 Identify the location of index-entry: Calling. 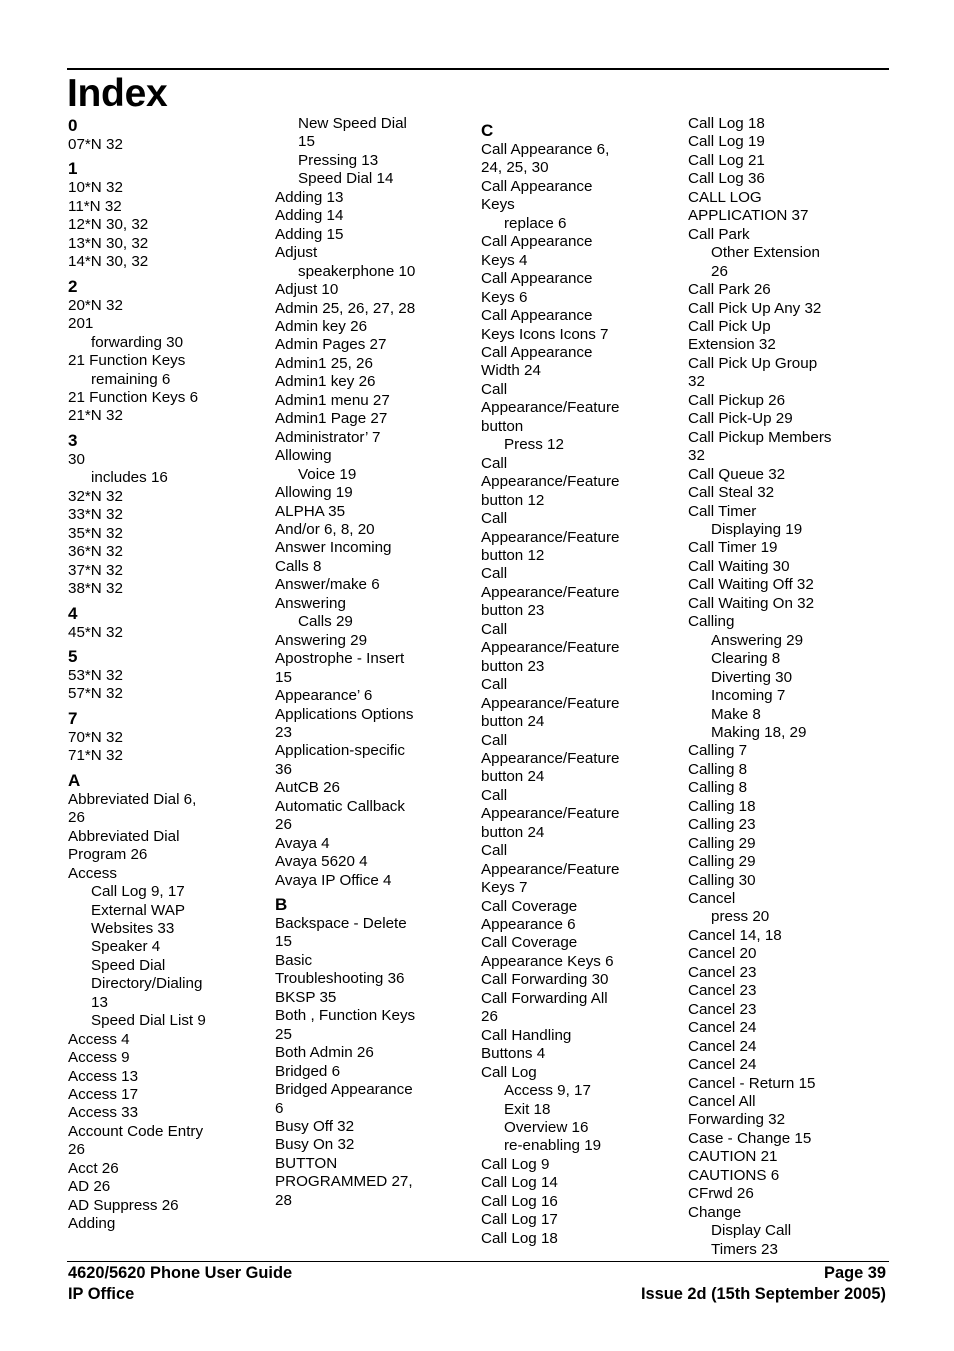
(711, 622).